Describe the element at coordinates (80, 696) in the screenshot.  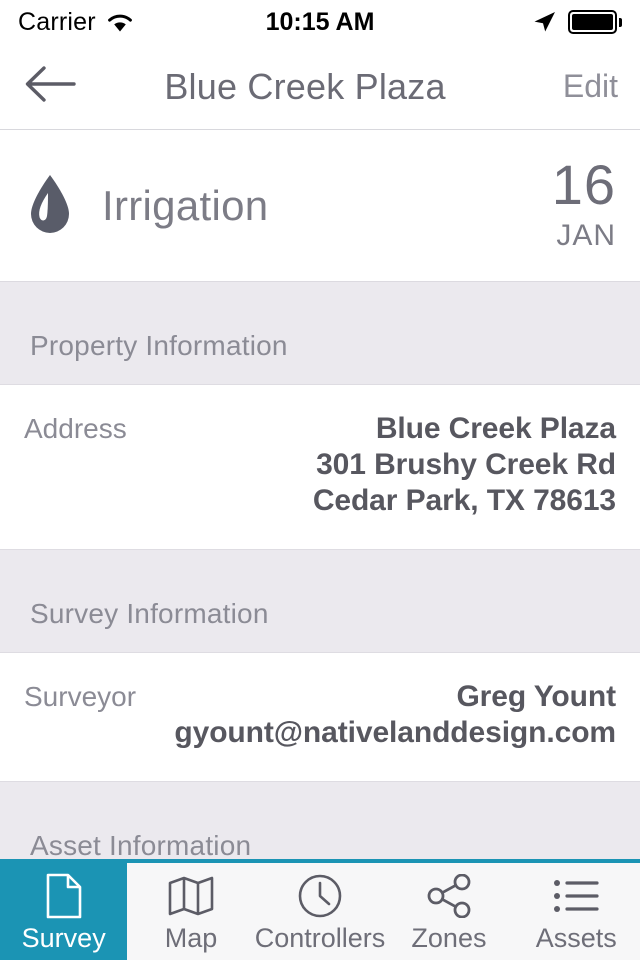
I see `row-label: Surveyor` at that location.